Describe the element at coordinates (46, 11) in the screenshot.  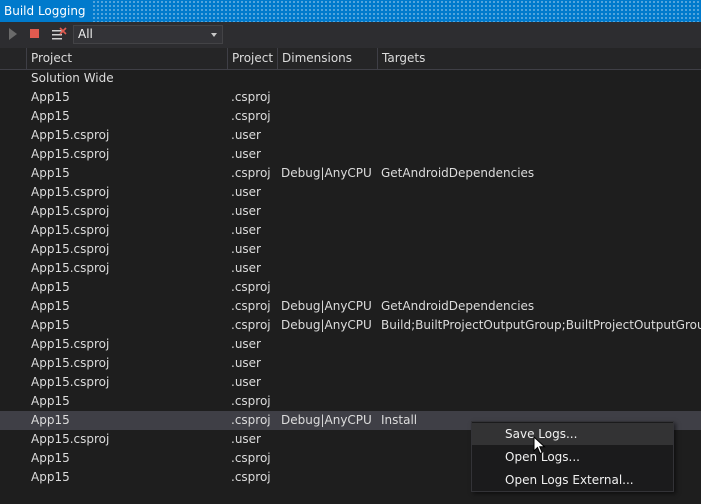
I see `window-title: Build Logging` at that location.